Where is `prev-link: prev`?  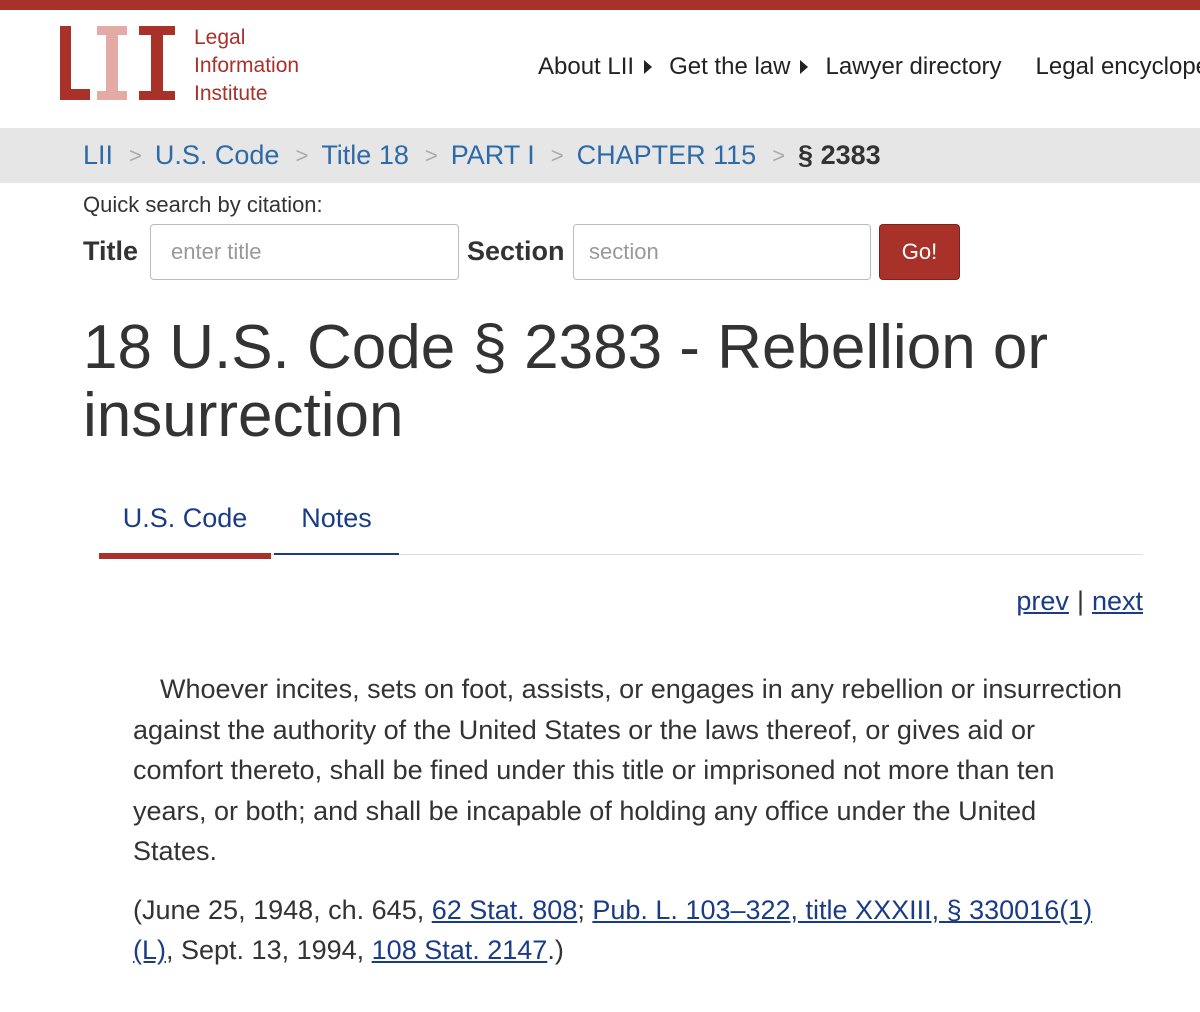
prev-link: prev is located at coordinates (1042, 601).